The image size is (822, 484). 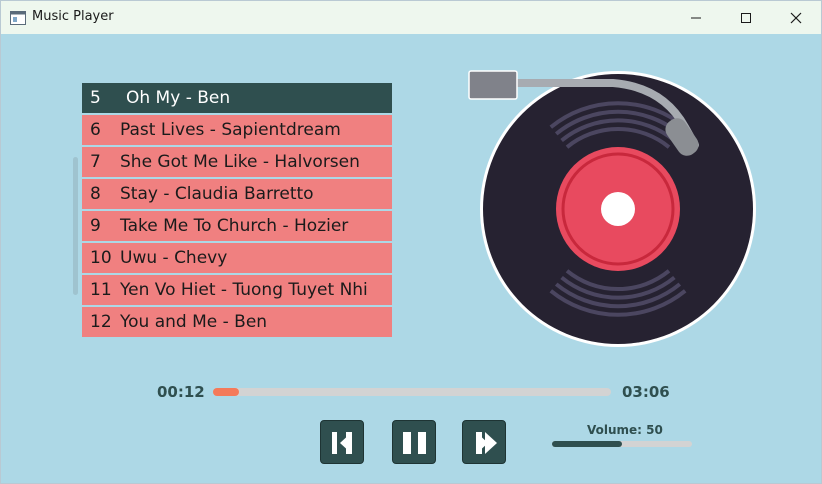 I want to click on progress-fill, so click(x=226, y=392).